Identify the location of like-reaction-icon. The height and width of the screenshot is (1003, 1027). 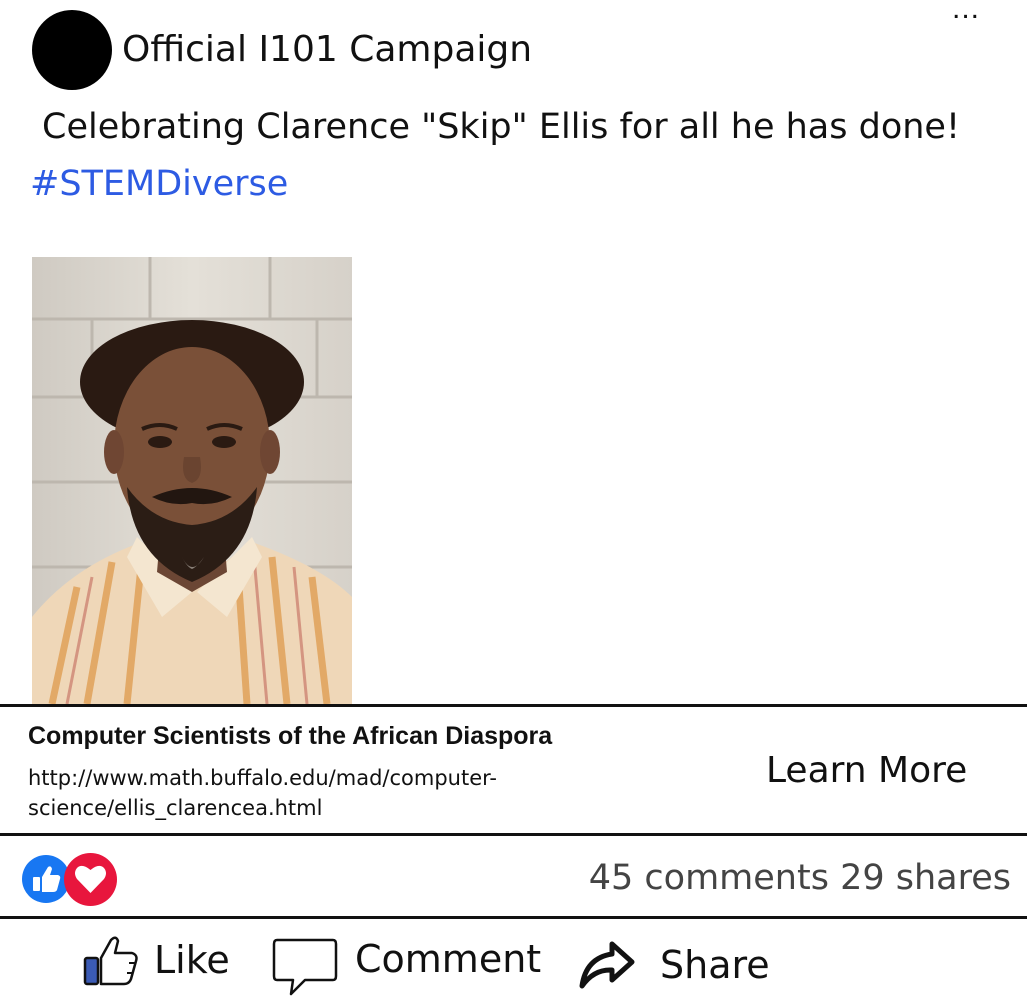
(46, 879).